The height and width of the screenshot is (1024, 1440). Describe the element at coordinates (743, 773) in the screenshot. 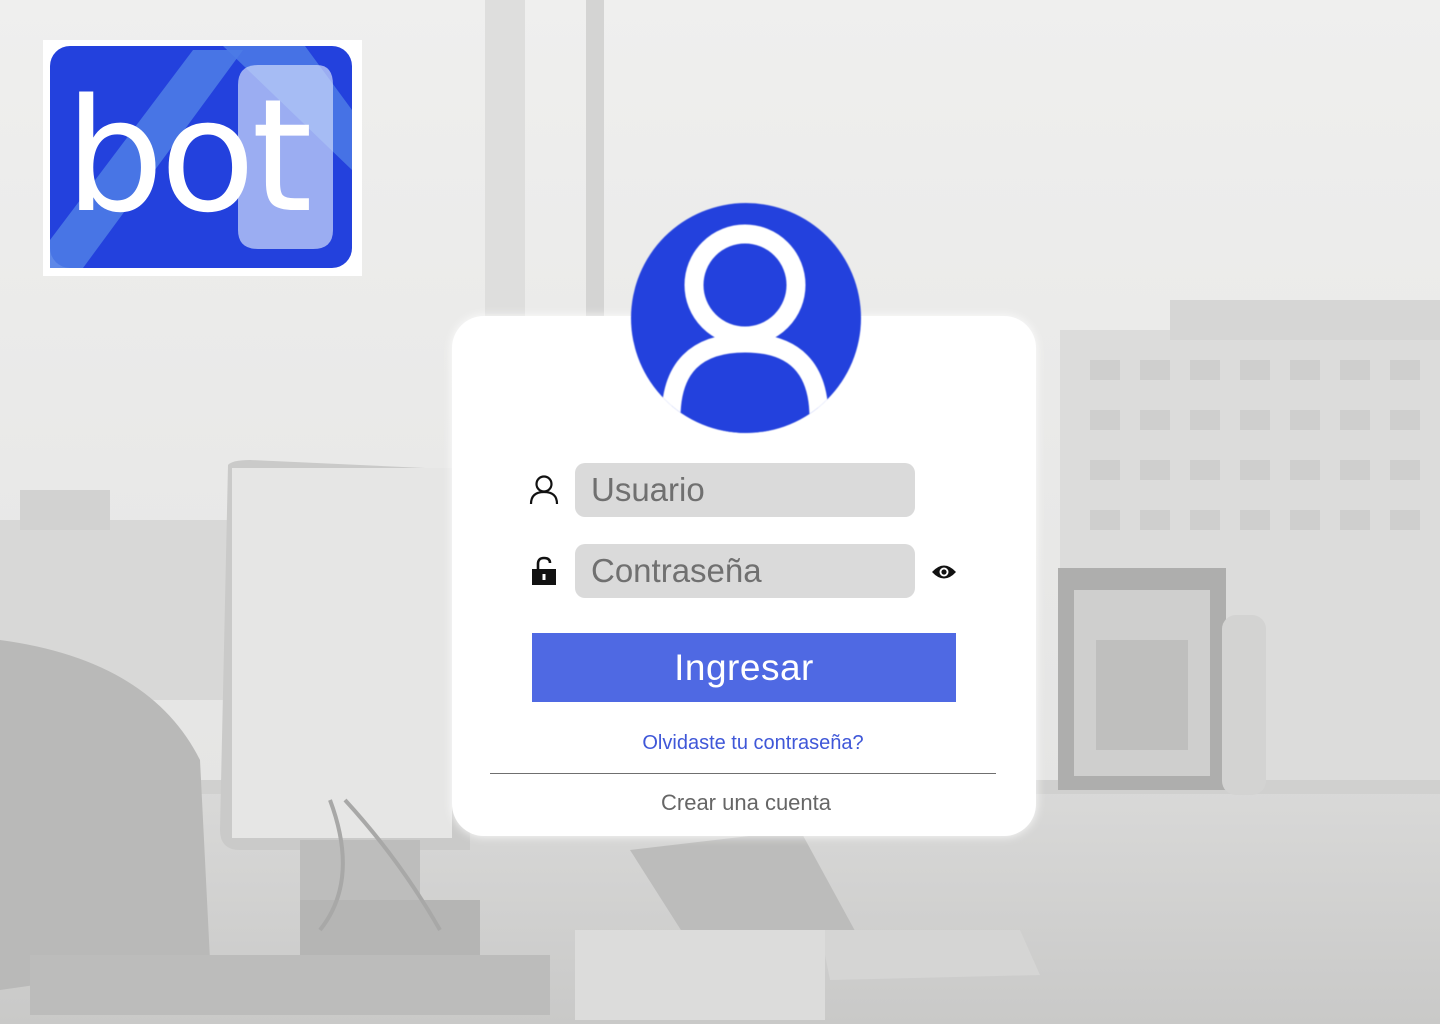

I see `divider` at that location.